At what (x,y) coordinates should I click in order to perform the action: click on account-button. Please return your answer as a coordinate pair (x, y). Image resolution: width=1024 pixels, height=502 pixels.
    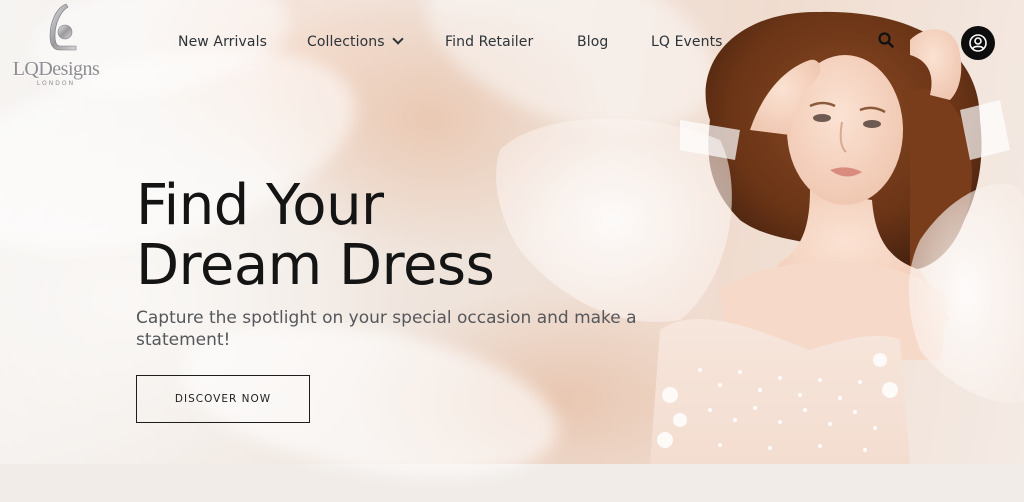
    Looking at the image, I should click on (978, 43).